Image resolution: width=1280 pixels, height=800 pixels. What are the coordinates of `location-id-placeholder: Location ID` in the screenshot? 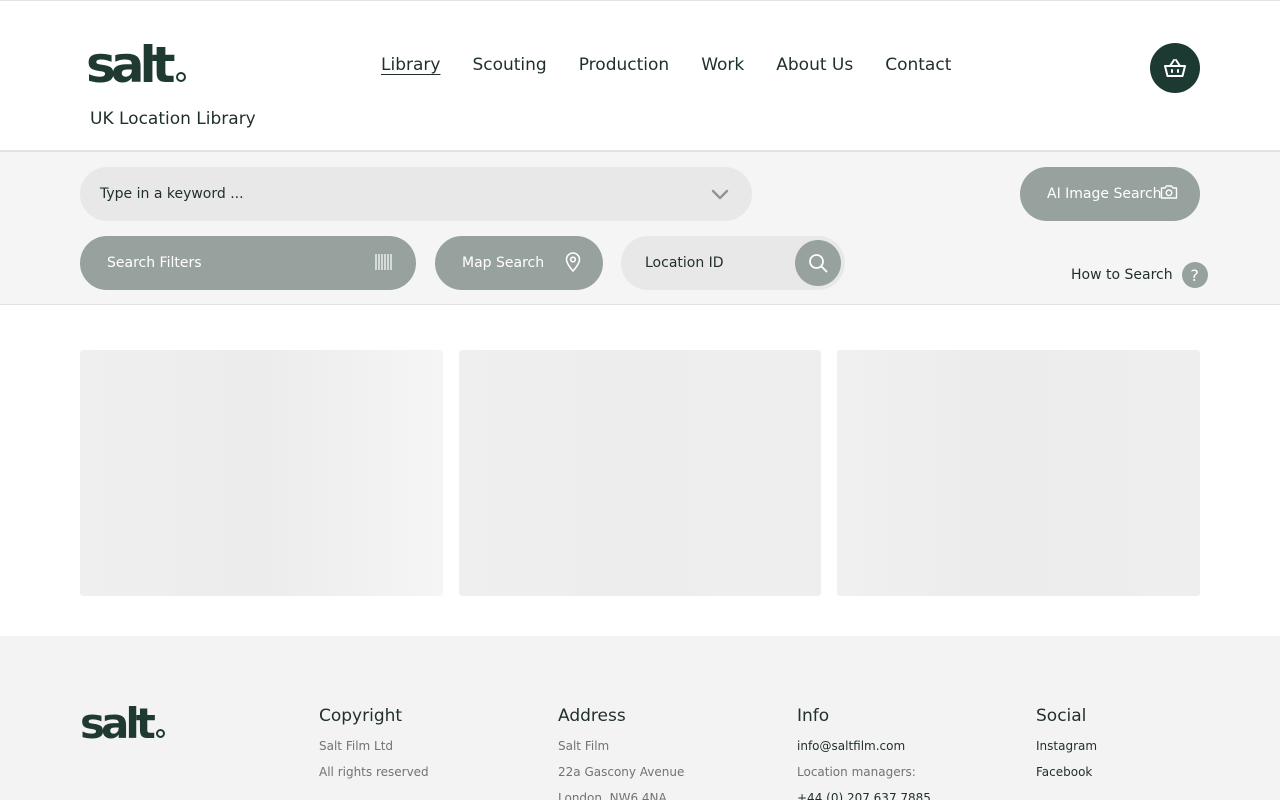 It's located at (684, 263).